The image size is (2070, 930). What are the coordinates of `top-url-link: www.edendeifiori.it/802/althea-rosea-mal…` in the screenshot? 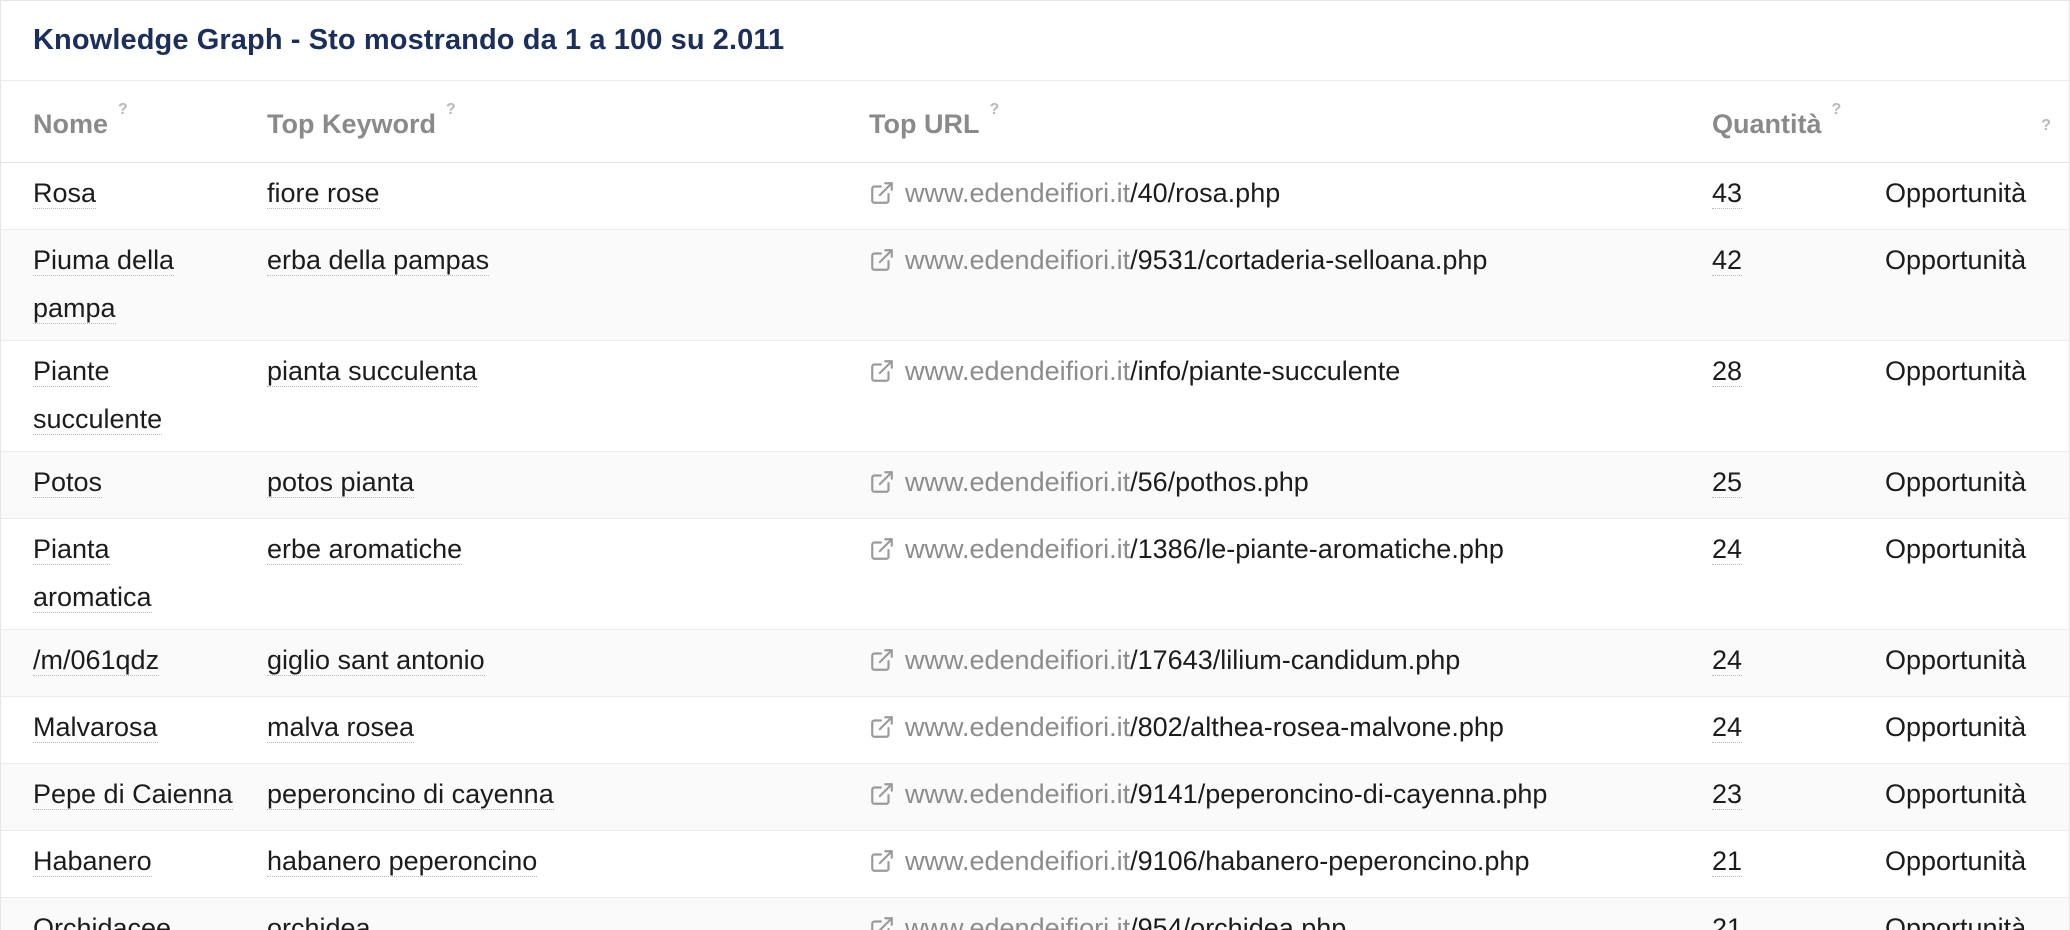 It's located at (1186, 727).